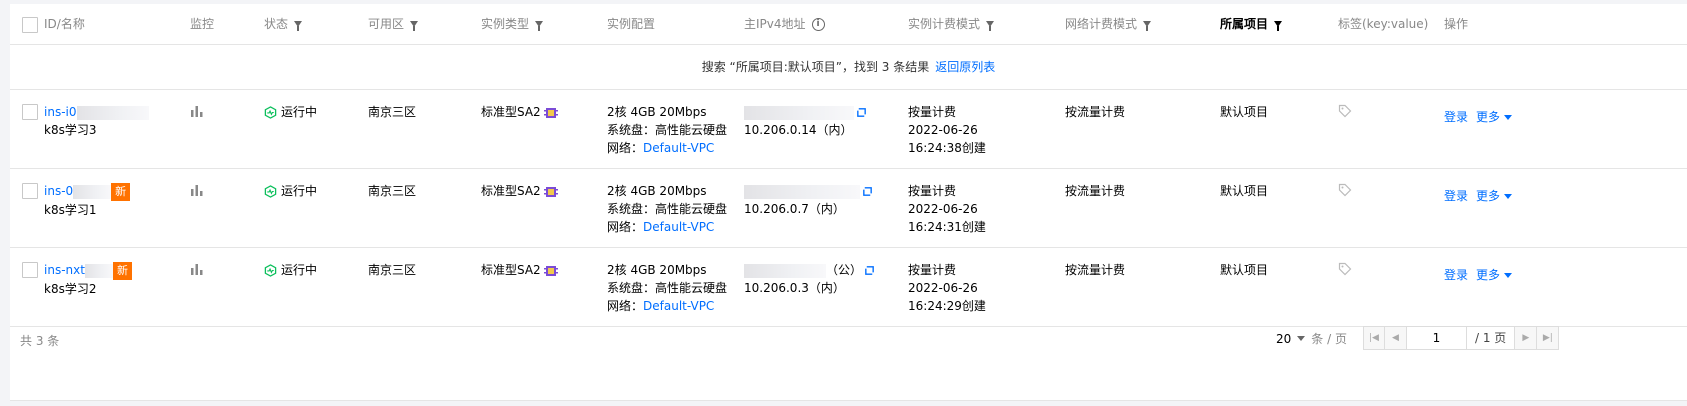 This screenshot has width=1687, height=406. I want to click on instance-id-link: ins-0, so click(58, 191).